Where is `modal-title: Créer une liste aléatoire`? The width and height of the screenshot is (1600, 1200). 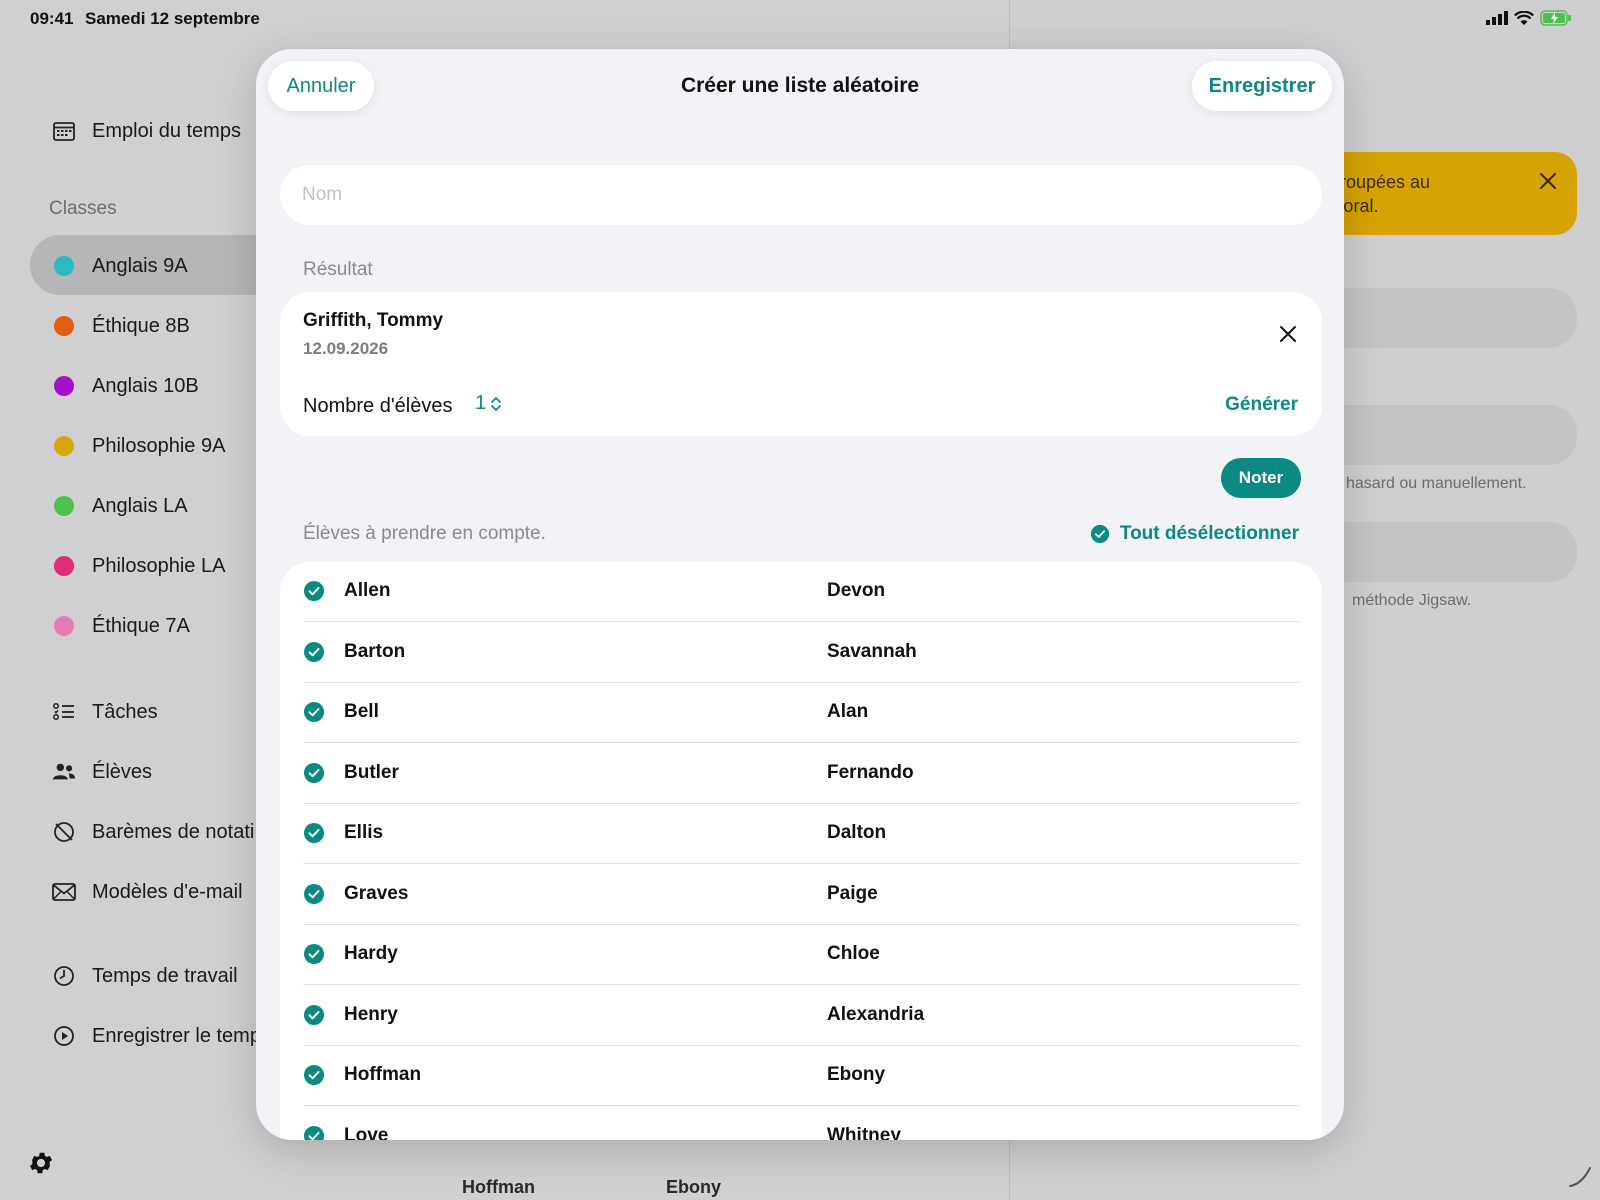
modal-title: Créer une liste aléatoire is located at coordinates (800, 85).